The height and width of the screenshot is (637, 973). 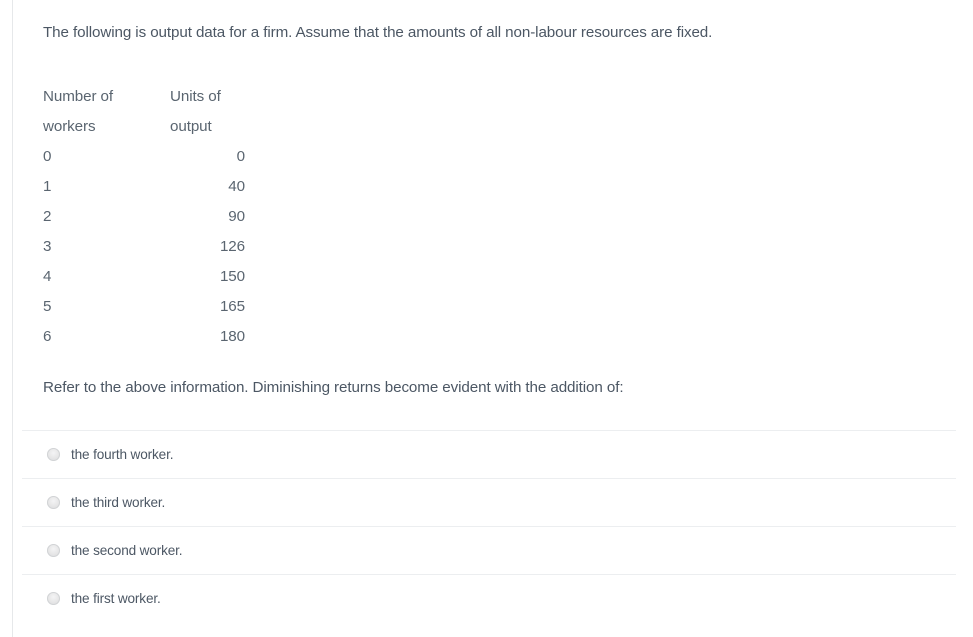 I want to click on table-row: 0 0, so click(x=150, y=157).